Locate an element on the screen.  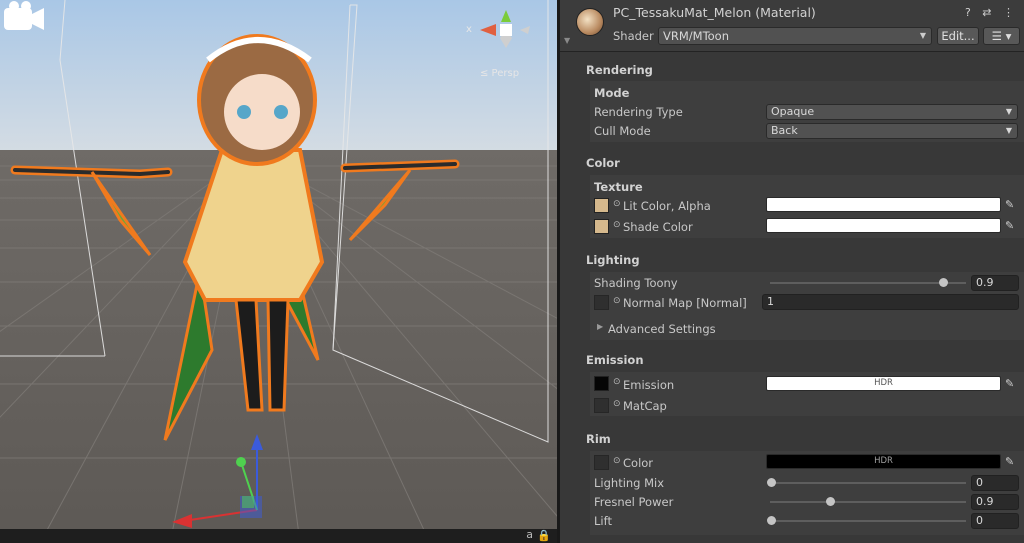
matcap-label: MatCap is located at coordinates (645, 406).